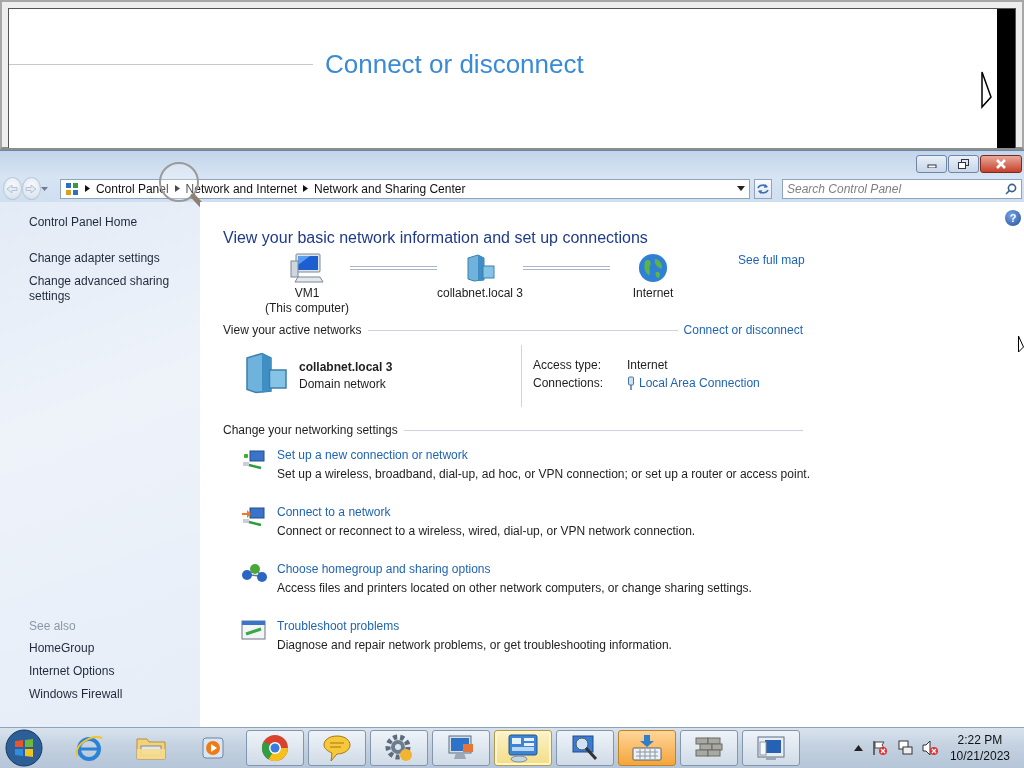 This screenshot has width=1024, height=768. I want to click on globe-icon, so click(653, 268).